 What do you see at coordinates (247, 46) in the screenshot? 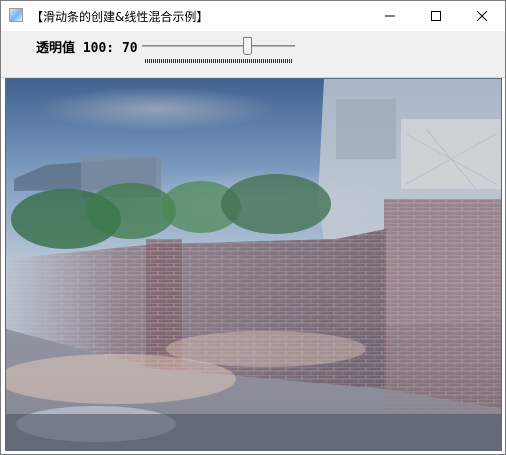
I see `trackbar-thumb` at bounding box center [247, 46].